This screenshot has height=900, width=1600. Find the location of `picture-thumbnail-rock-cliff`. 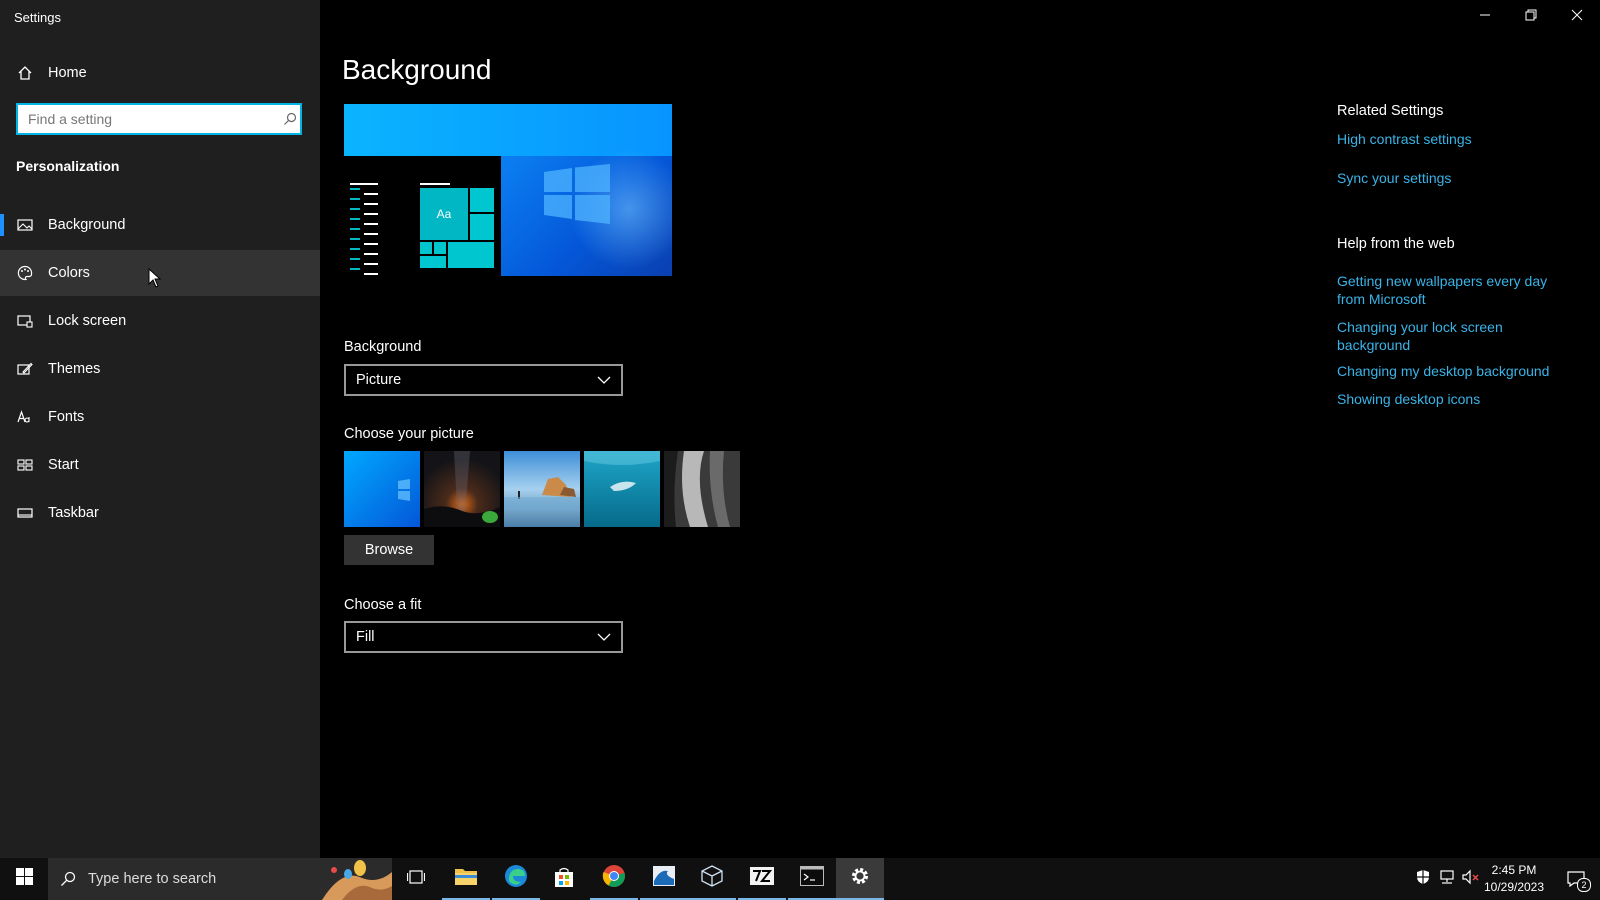

picture-thumbnail-rock-cliff is located at coordinates (702, 489).